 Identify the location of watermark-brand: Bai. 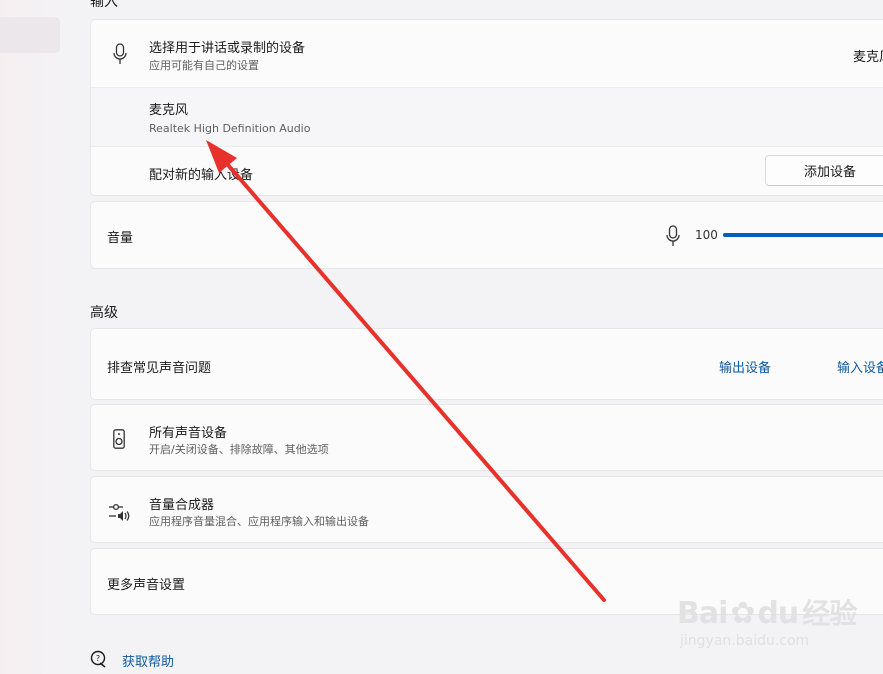
(702, 613).